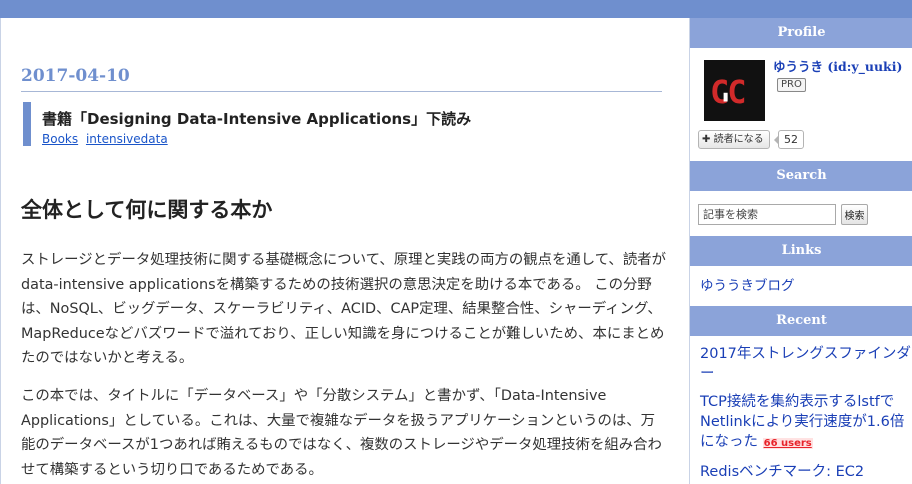 This screenshot has height=484, width=912. Describe the element at coordinates (147, 210) in the screenshot. I see `section-heading: 全体として何に関する本か` at that location.